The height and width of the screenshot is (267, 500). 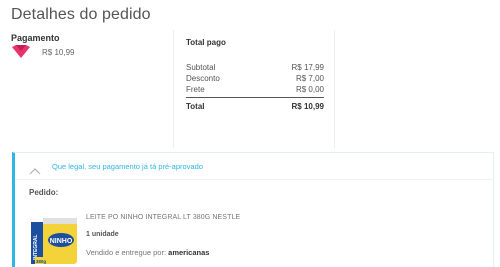 I want to click on summary-row-total: Total R$ 10,99, so click(x=255, y=106).